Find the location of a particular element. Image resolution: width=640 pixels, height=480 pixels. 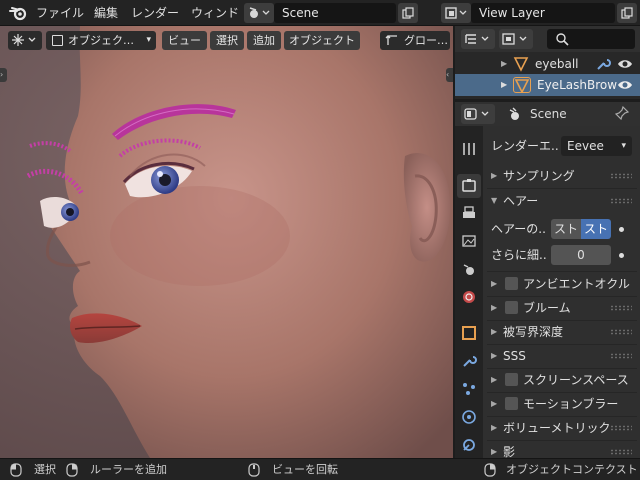

outliner-row-eyeball: ▶ eyeball is located at coordinates (547, 64).